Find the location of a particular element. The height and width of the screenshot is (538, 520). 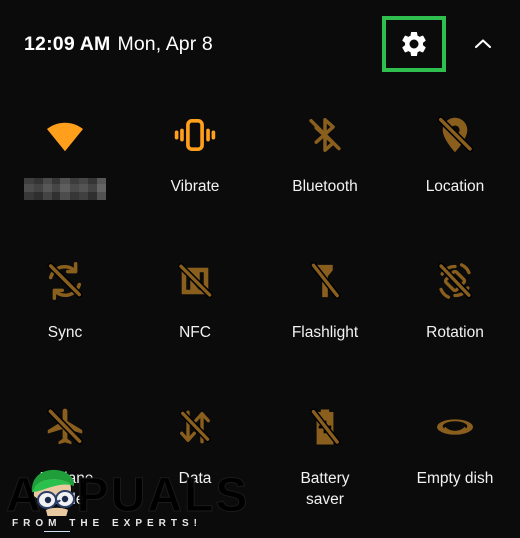

dish-icon is located at coordinates (455, 427).